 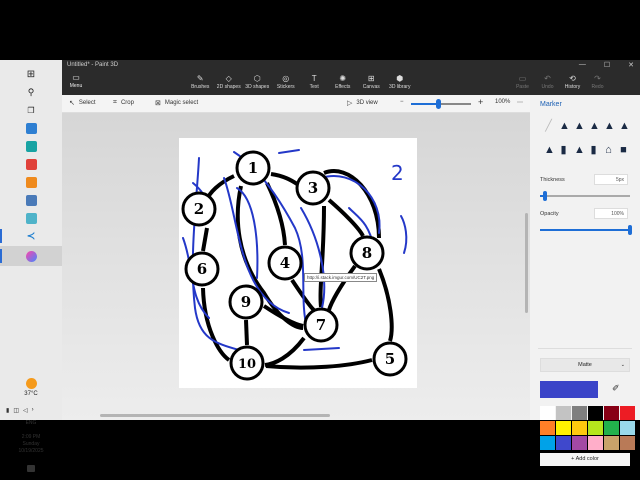 I want to click on oil-brush-icon: ▲, so click(x=579, y=126).